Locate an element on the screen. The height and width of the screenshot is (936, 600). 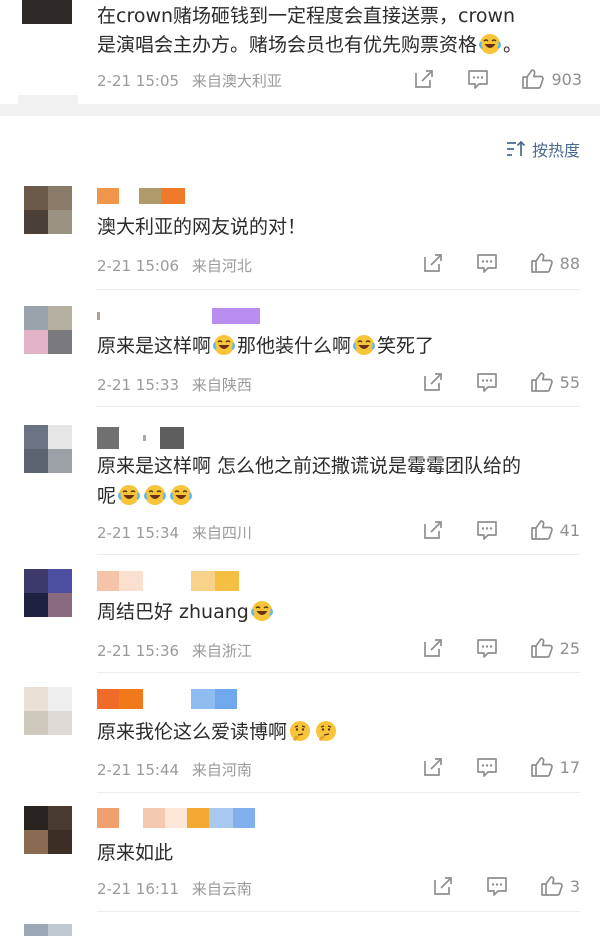
comment-text-part: 周结巴好 zhuang is located at coordinates (173, 612).